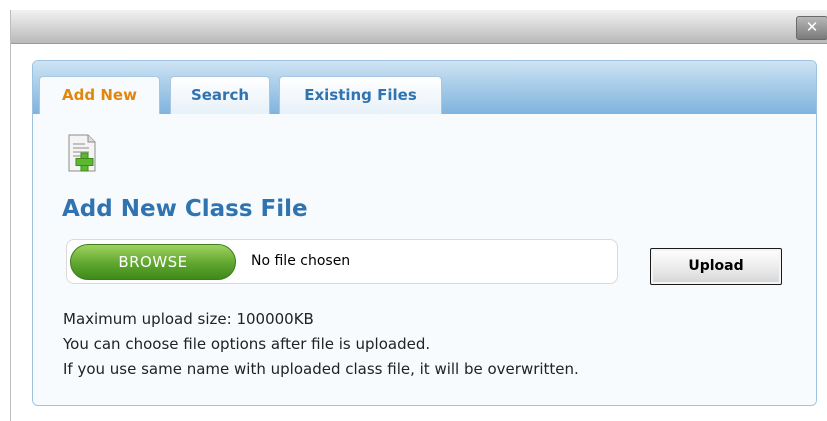  I want to click on max-upload-size-text: Maximum upload size: 100000KB, so click(188, 319).